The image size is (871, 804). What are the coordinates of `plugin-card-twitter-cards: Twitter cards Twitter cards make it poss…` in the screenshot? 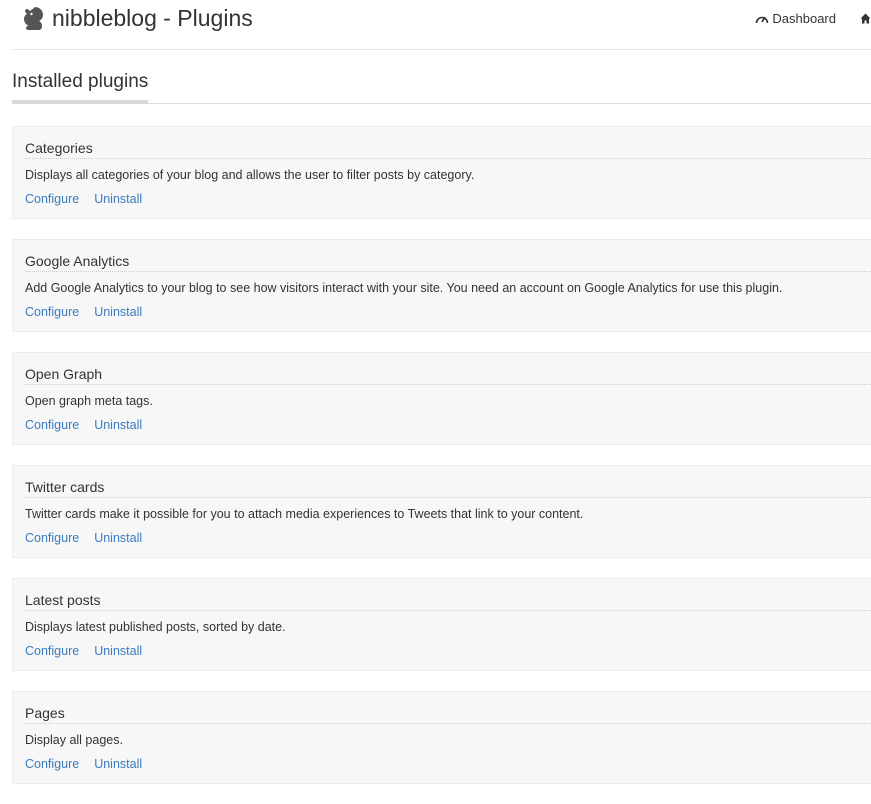 It's located at (441, 511).